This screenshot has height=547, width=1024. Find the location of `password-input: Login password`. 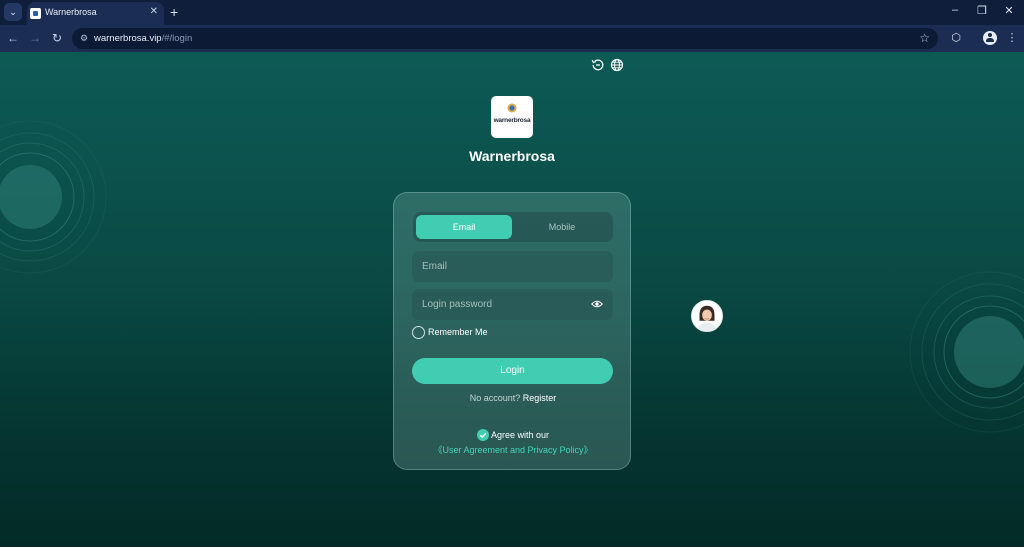

password-input: Login password is located at coordinates (512, 304).